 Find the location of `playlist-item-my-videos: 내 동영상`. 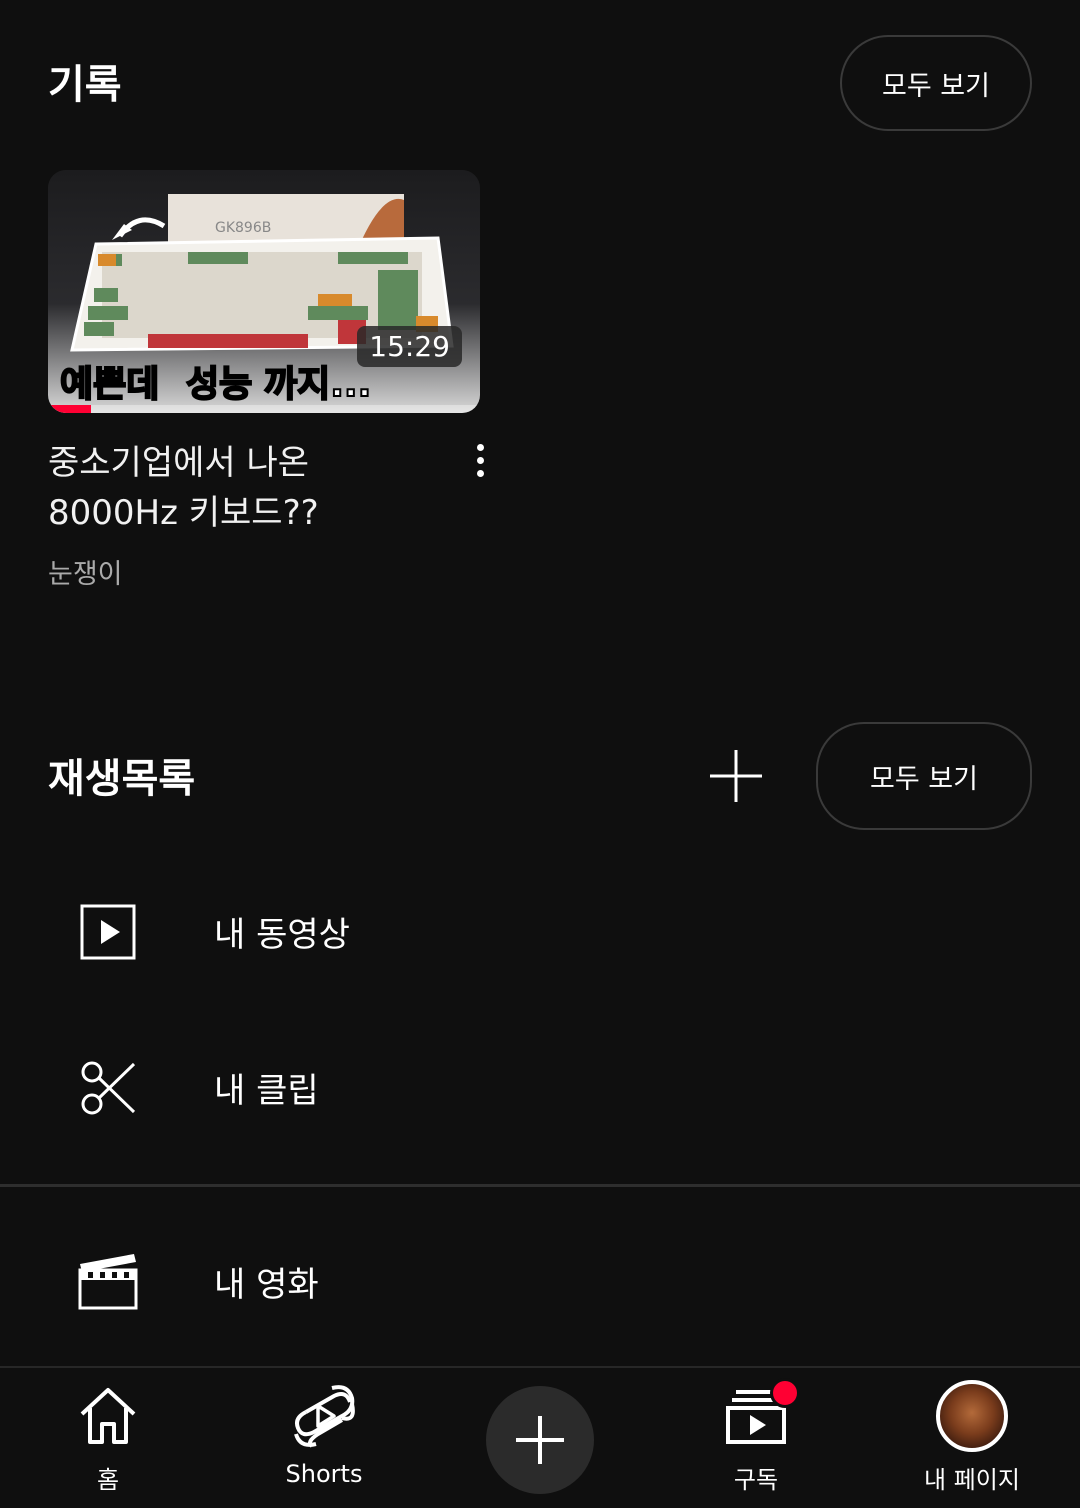

playlist-item-my-videos: 내 동영상 is located at coordinates (540, 931).